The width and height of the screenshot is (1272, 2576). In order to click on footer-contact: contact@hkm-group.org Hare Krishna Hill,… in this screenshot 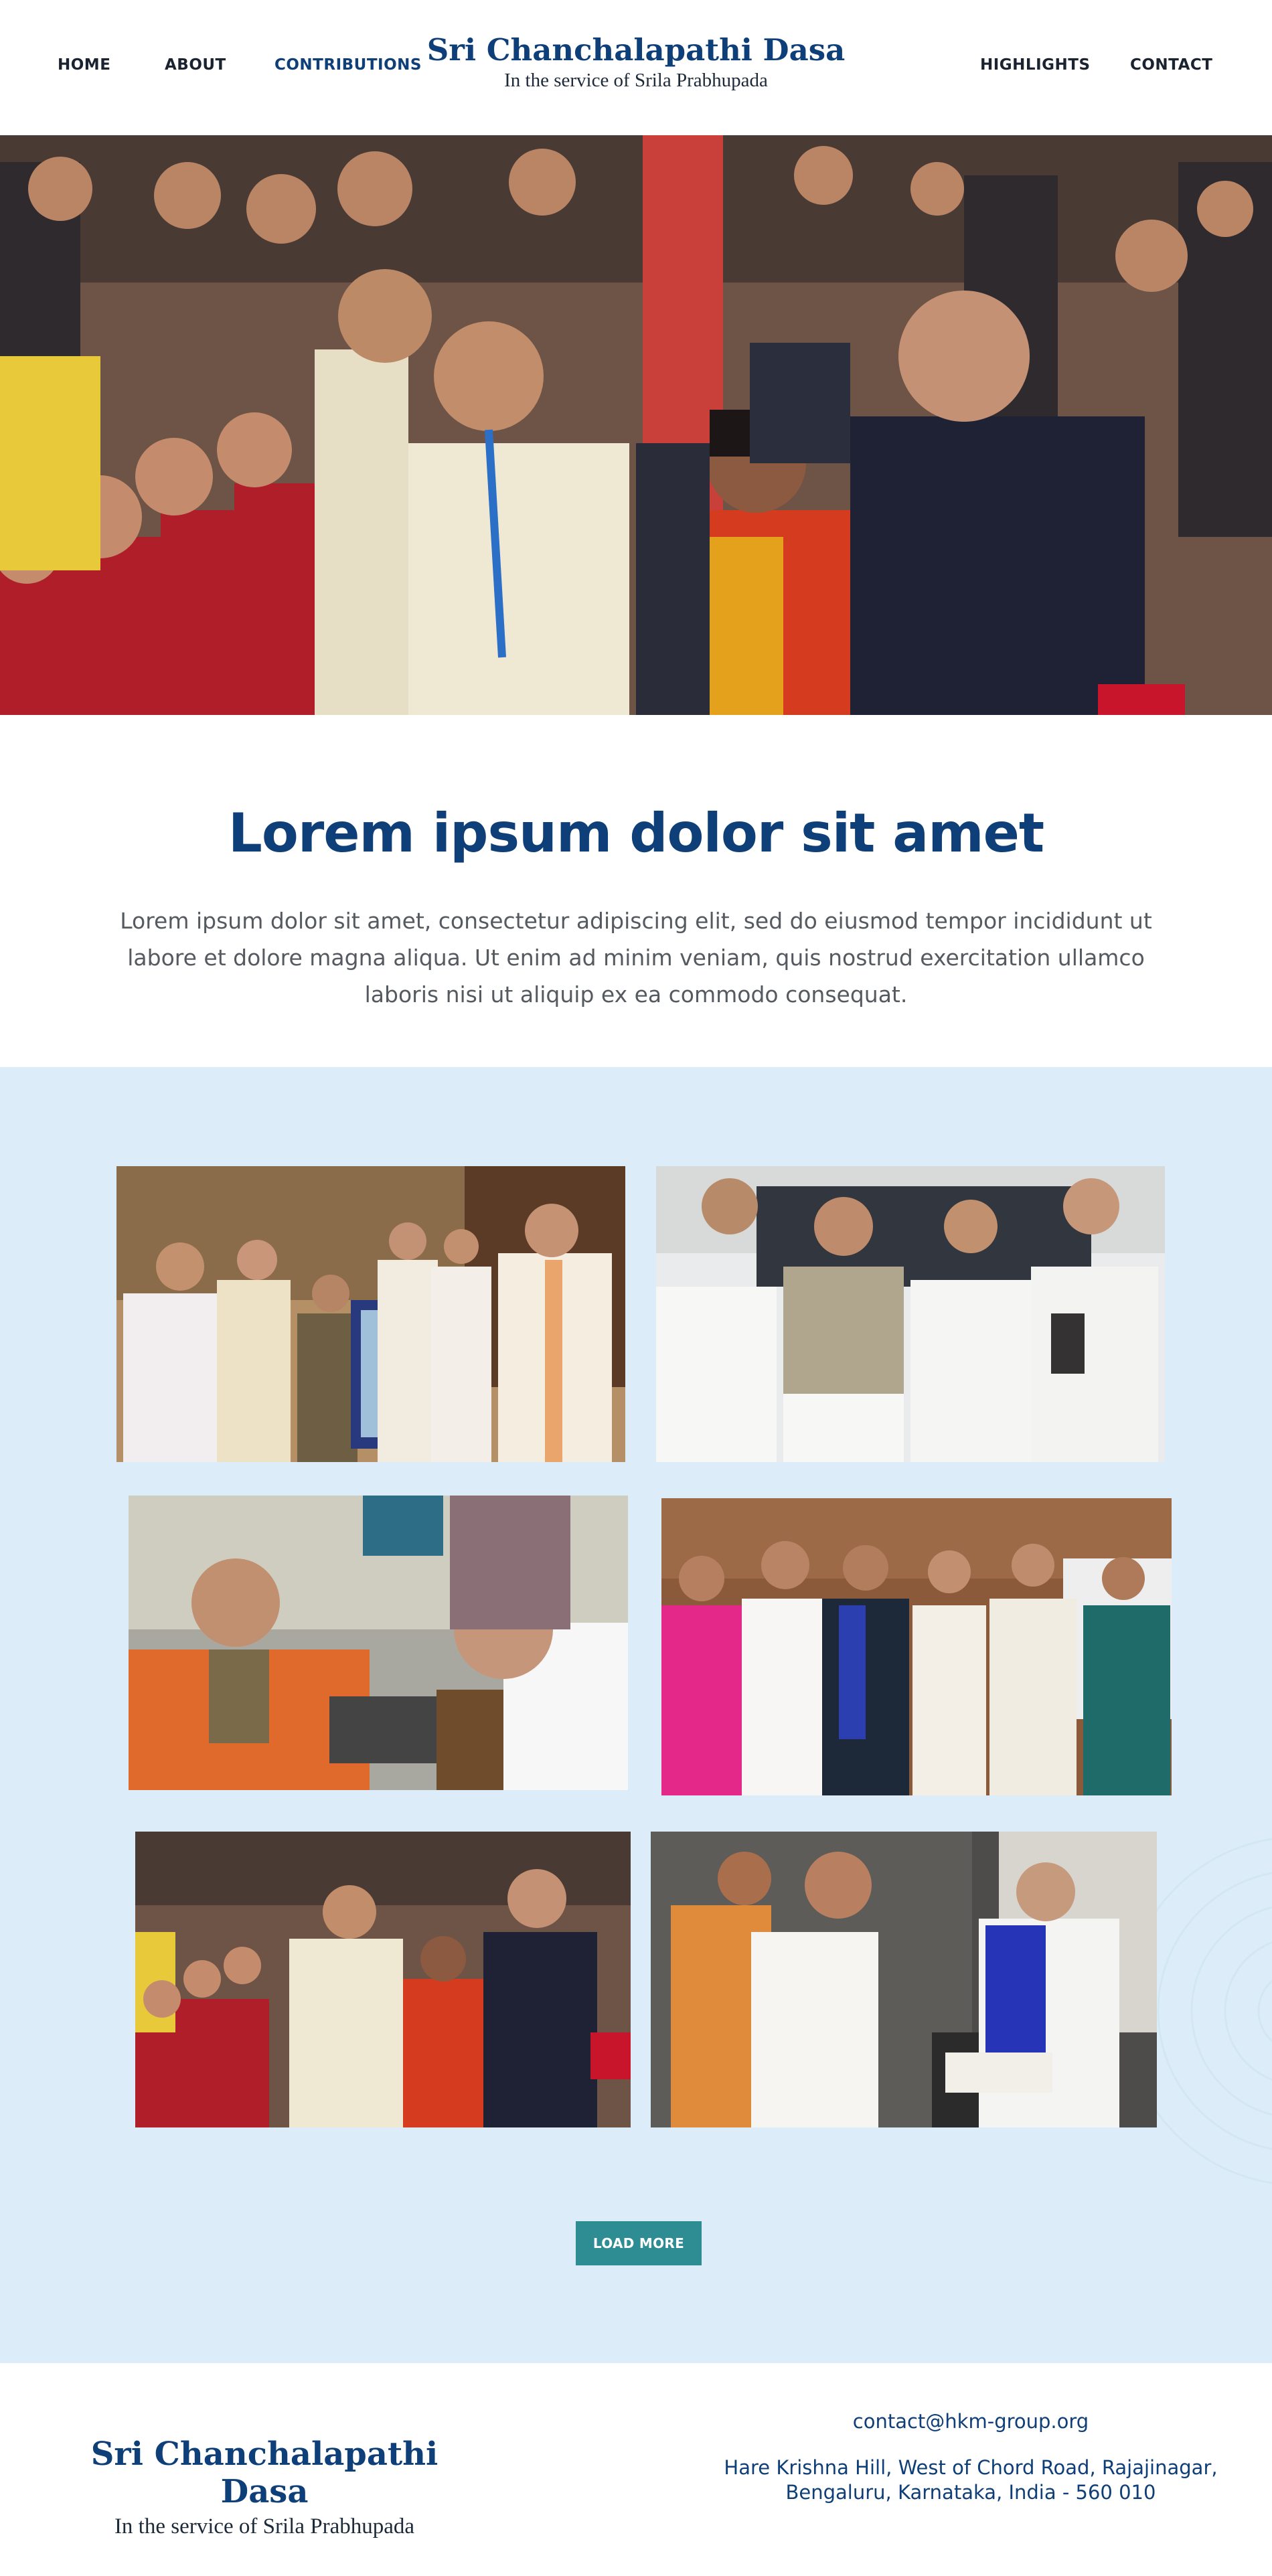, I will do `click(970, 2458)`.